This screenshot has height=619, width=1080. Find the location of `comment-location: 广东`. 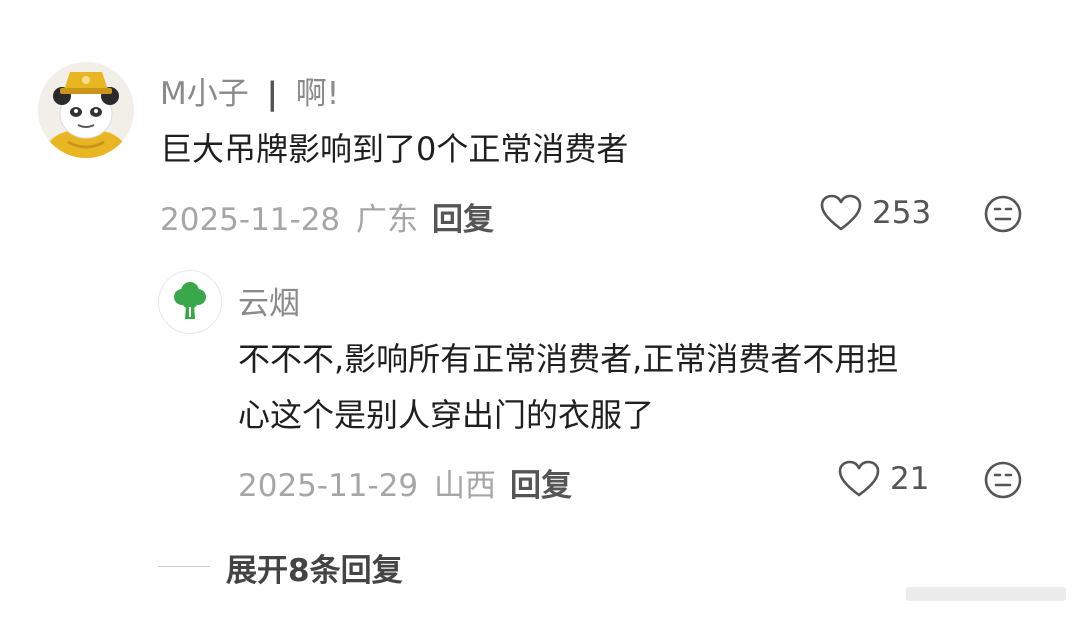

comment-location: 广东 is located at coordinates (387, 220).